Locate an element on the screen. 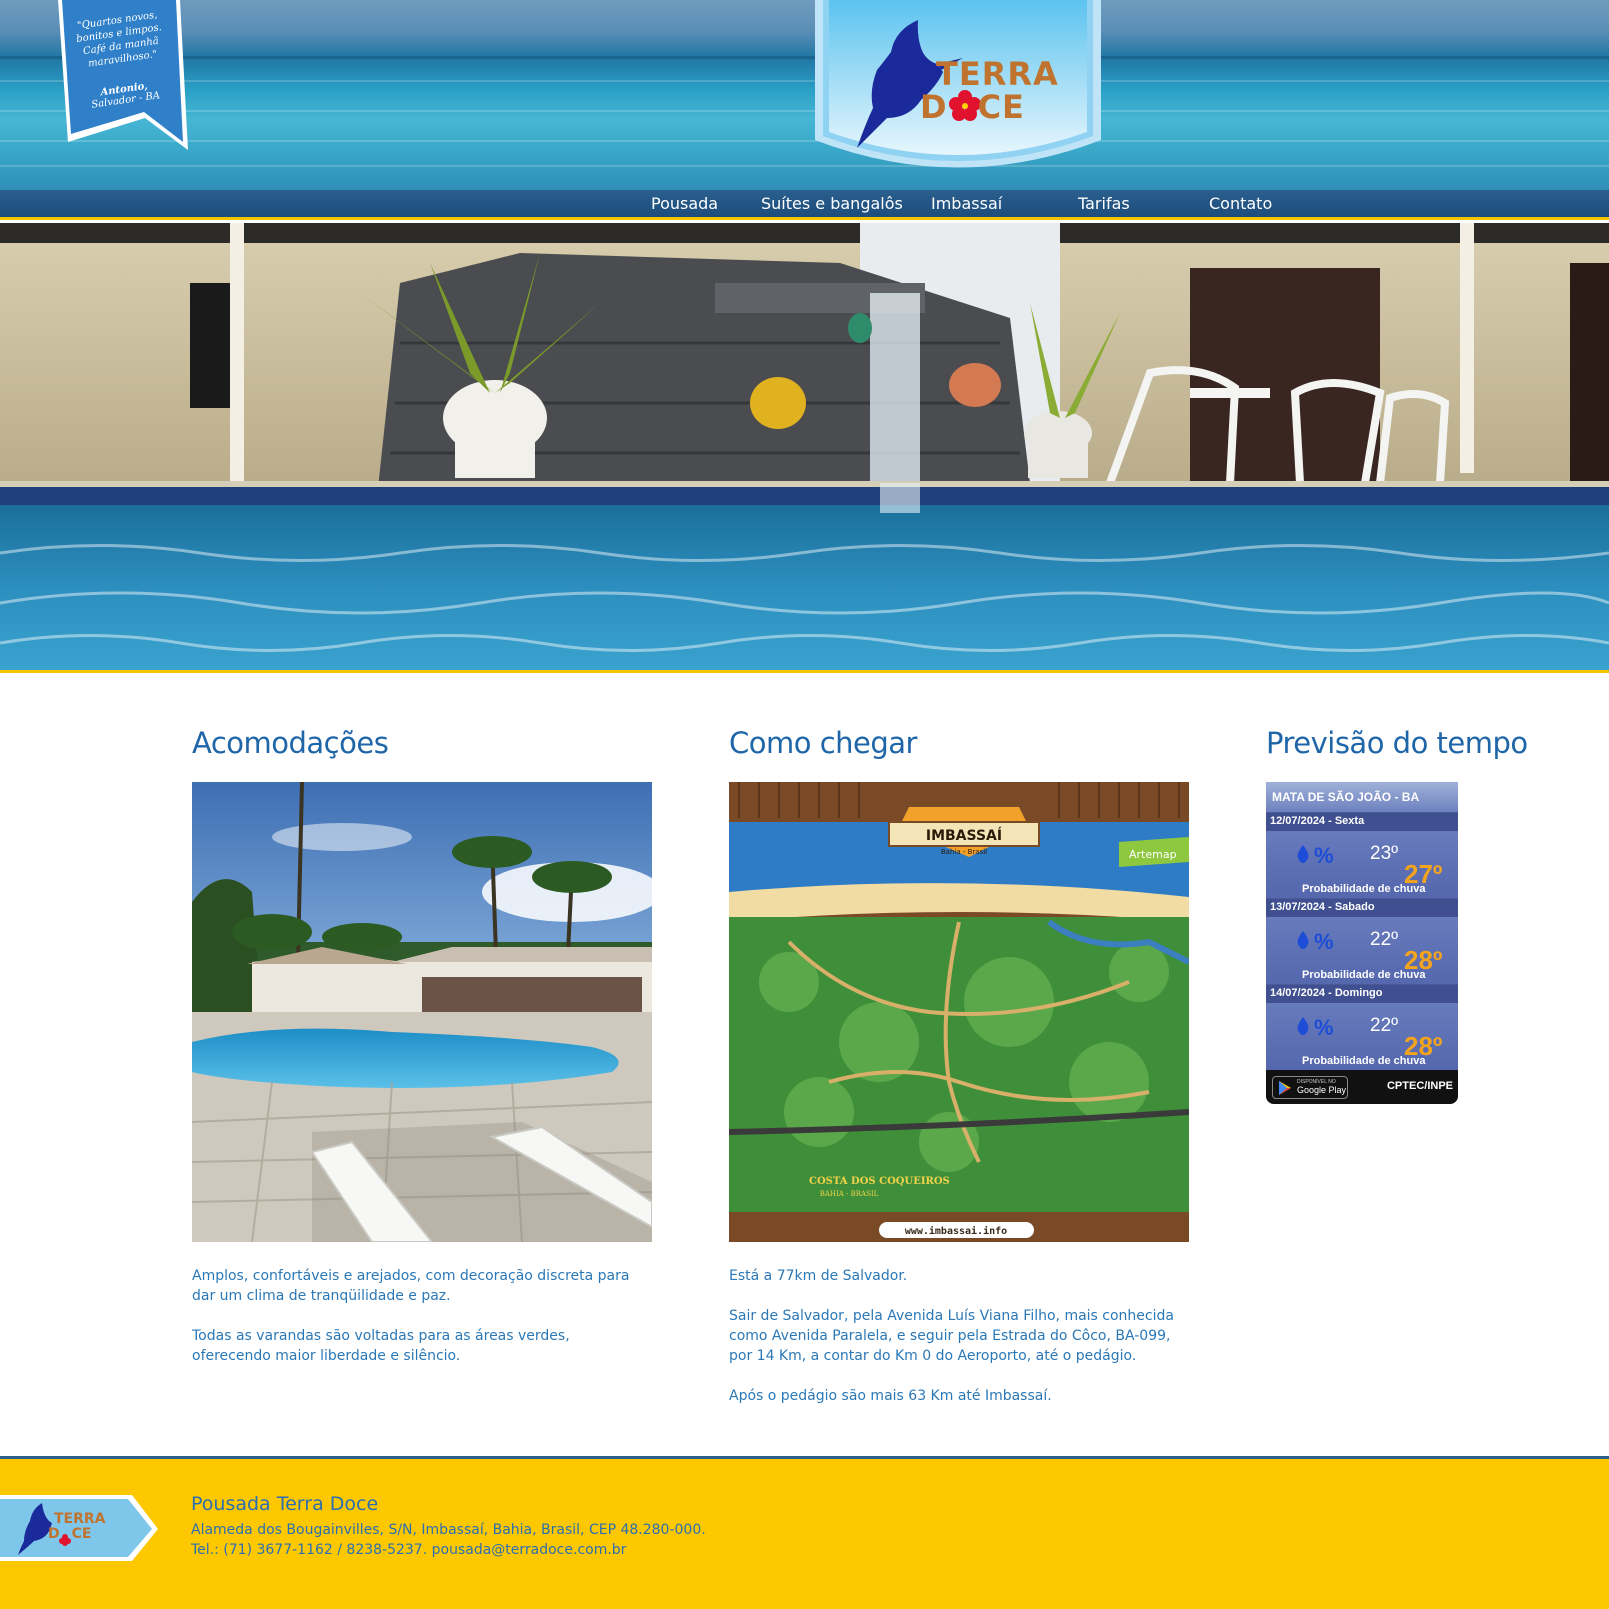 The width and height of the screenshot is (1609, 1609). nav-item-imbassai: Imbassaí is located at coordinates (966, 203).